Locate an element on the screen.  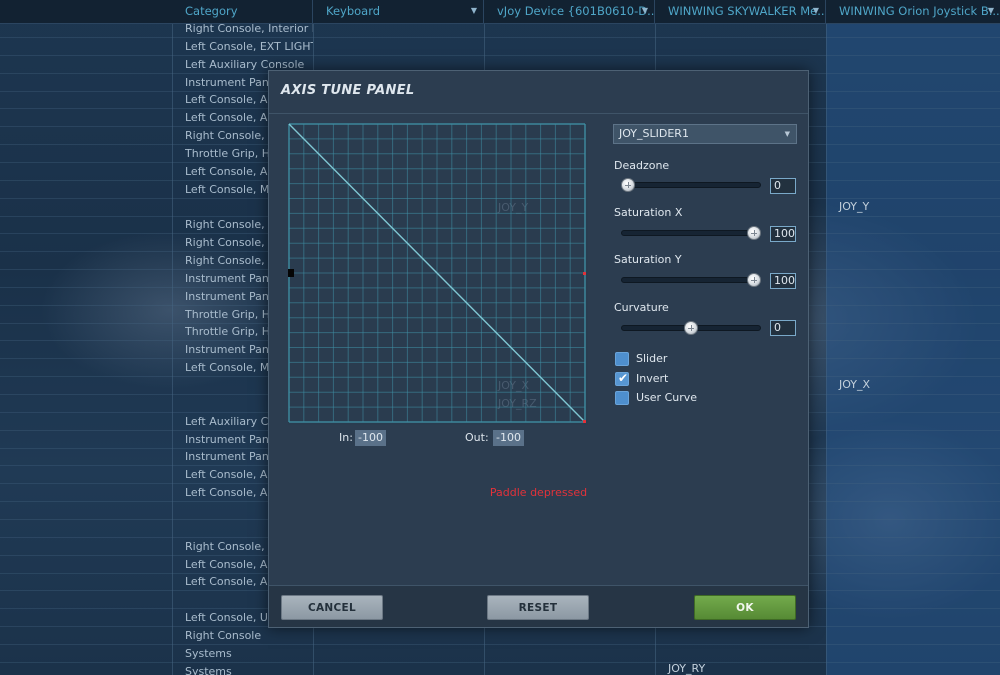
out-label: Out: is located at coordinates (477, 437).